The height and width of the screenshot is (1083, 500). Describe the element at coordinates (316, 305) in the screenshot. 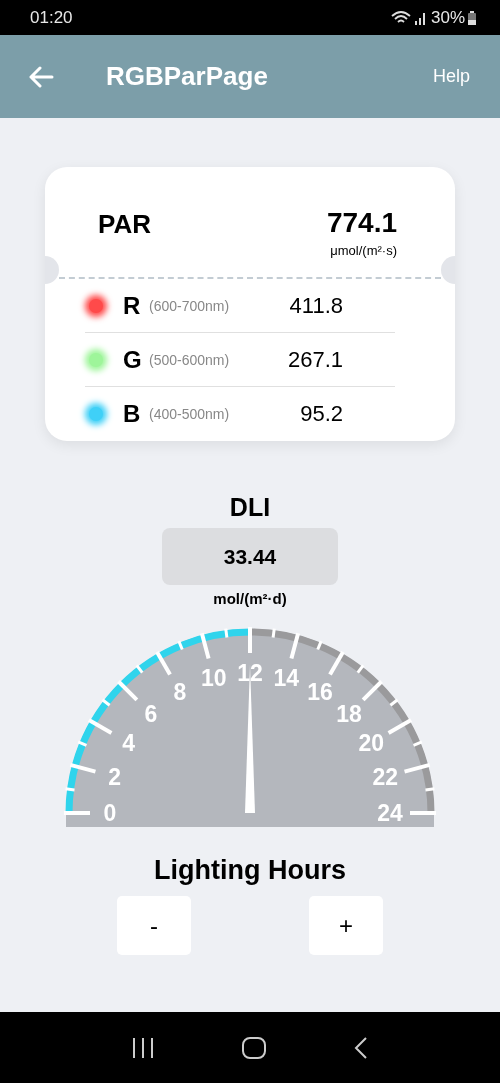

I see `band-value: 411.8` at that location.